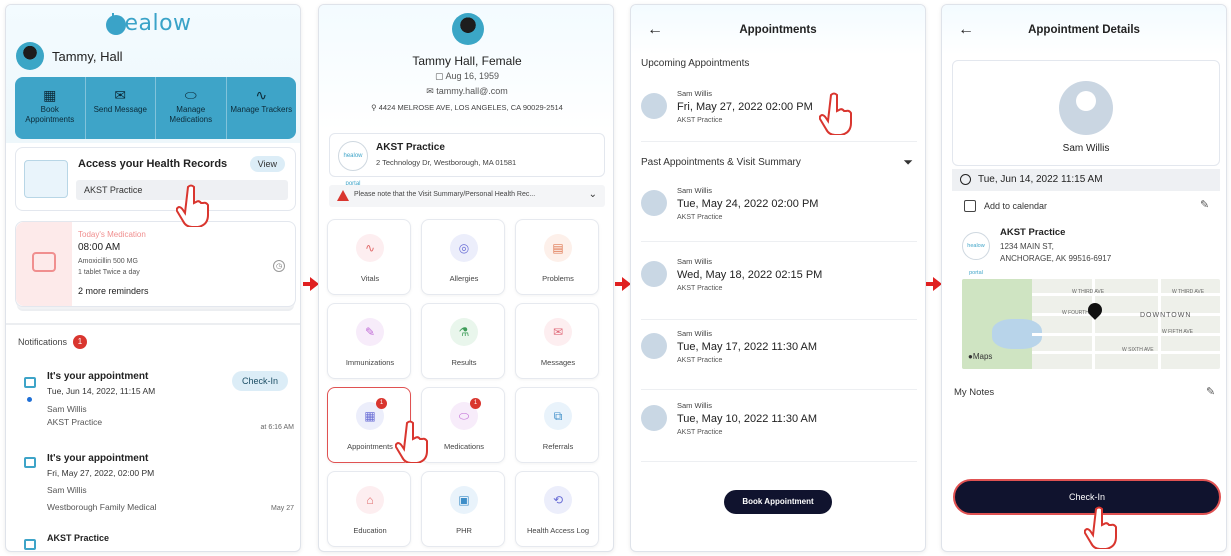 This screenshot has height=556, width=1231. I want to click on notification-title: It's your appointment, so click(98, 376).